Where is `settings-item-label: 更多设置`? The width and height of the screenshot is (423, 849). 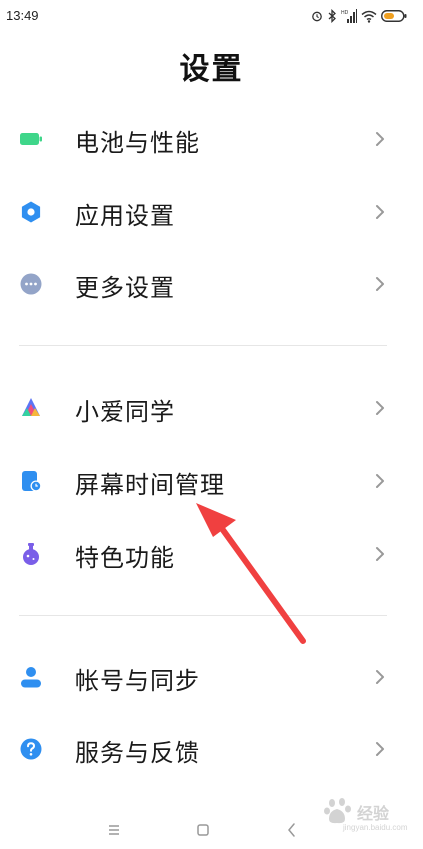
settings-item-label: 更多设置 is located at coordinates (125, 288).